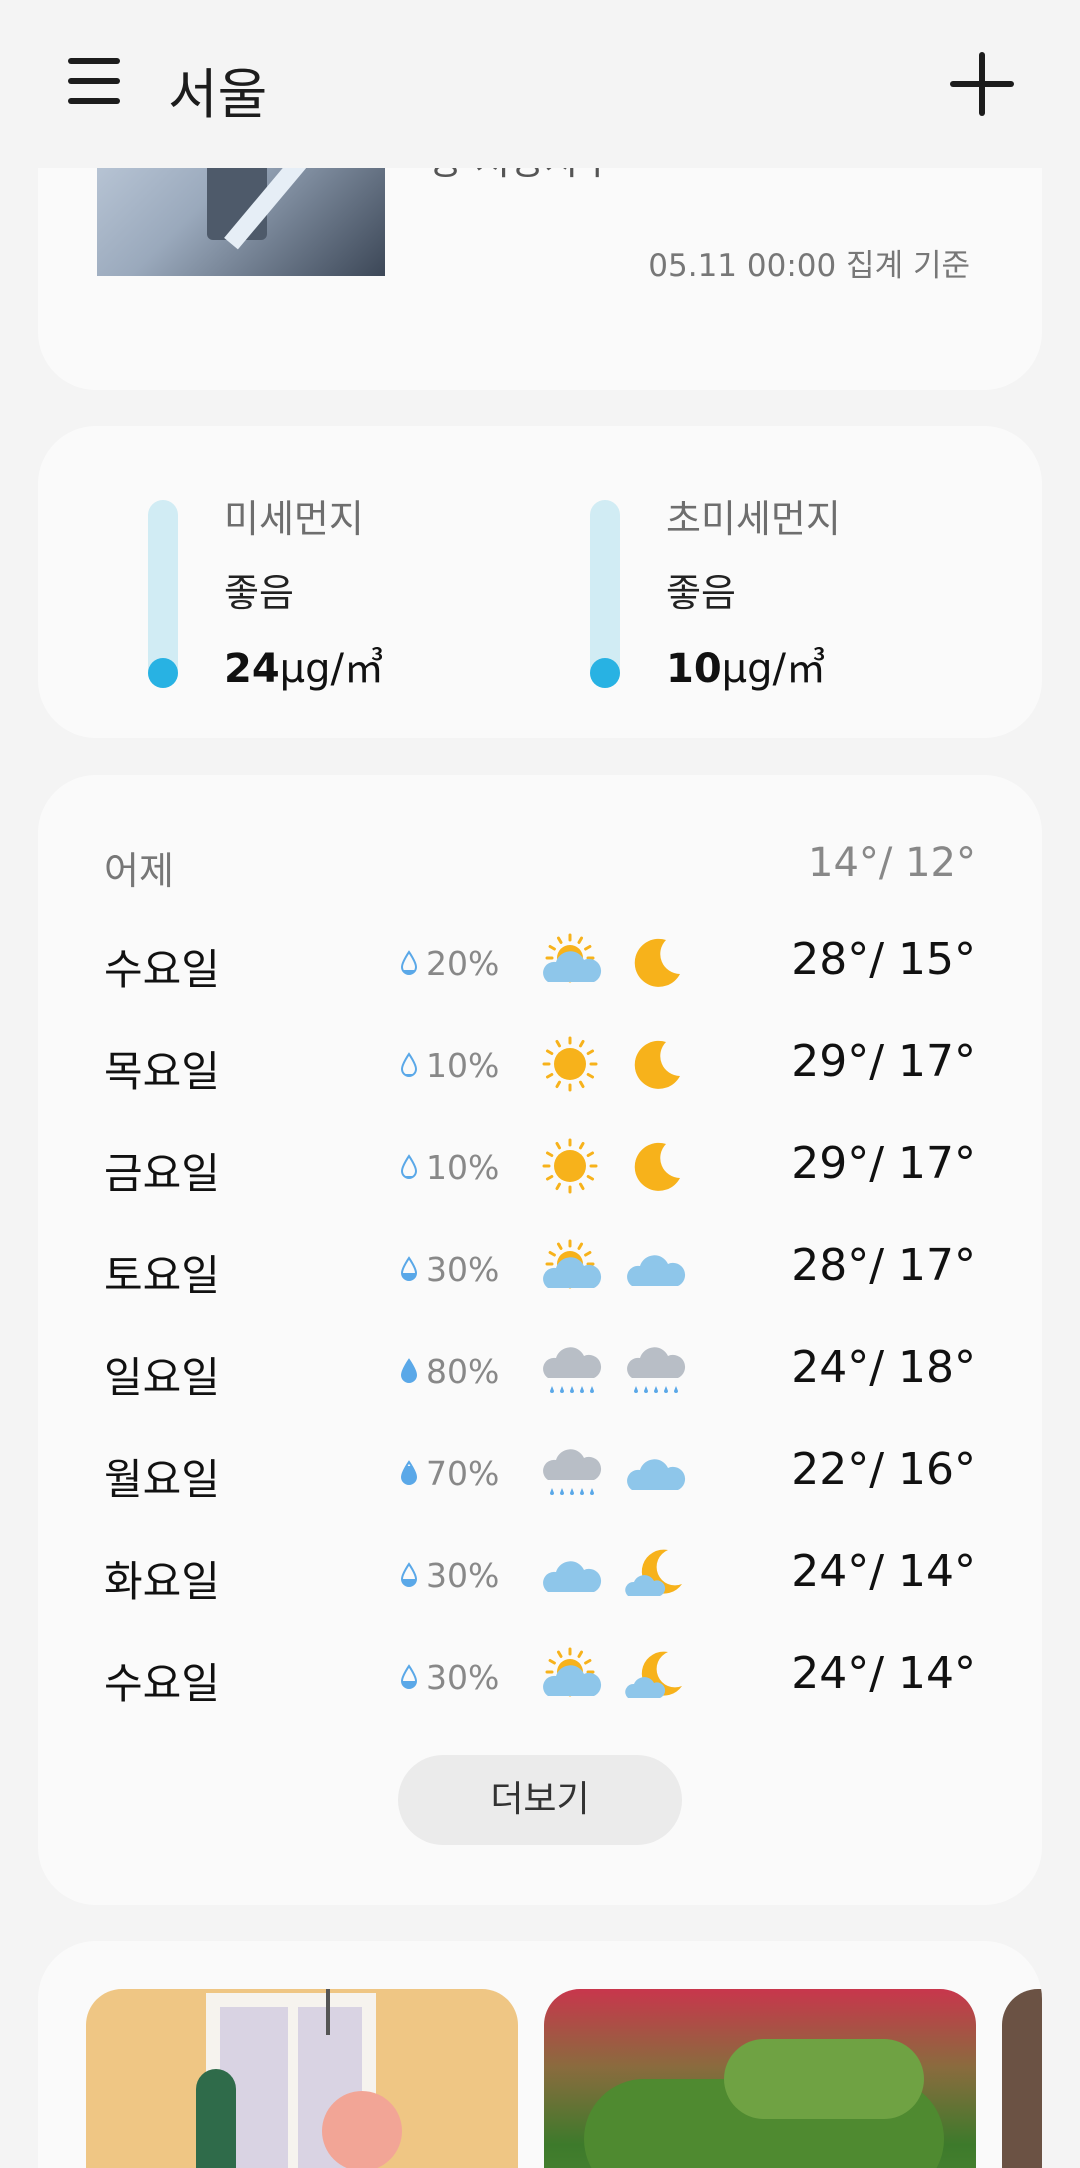  Describe the element at coordinates (540, 965) in the screenshot. I see `forecast-row: 수요일 20% 28°/ 15°` at that location.